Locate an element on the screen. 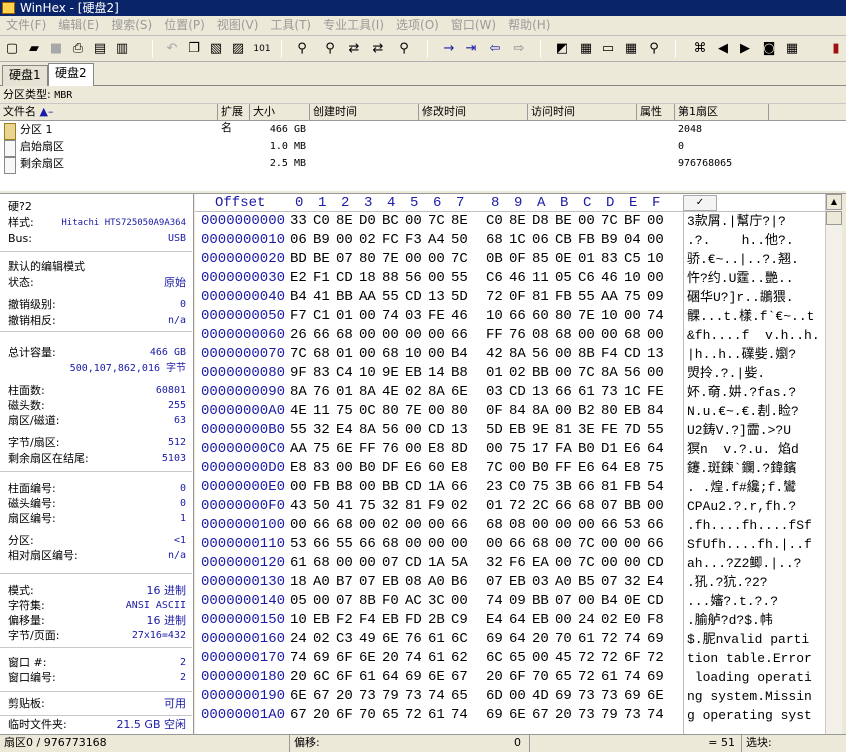  offset-cell: 0000000180 is located at coordinates (243, 677).